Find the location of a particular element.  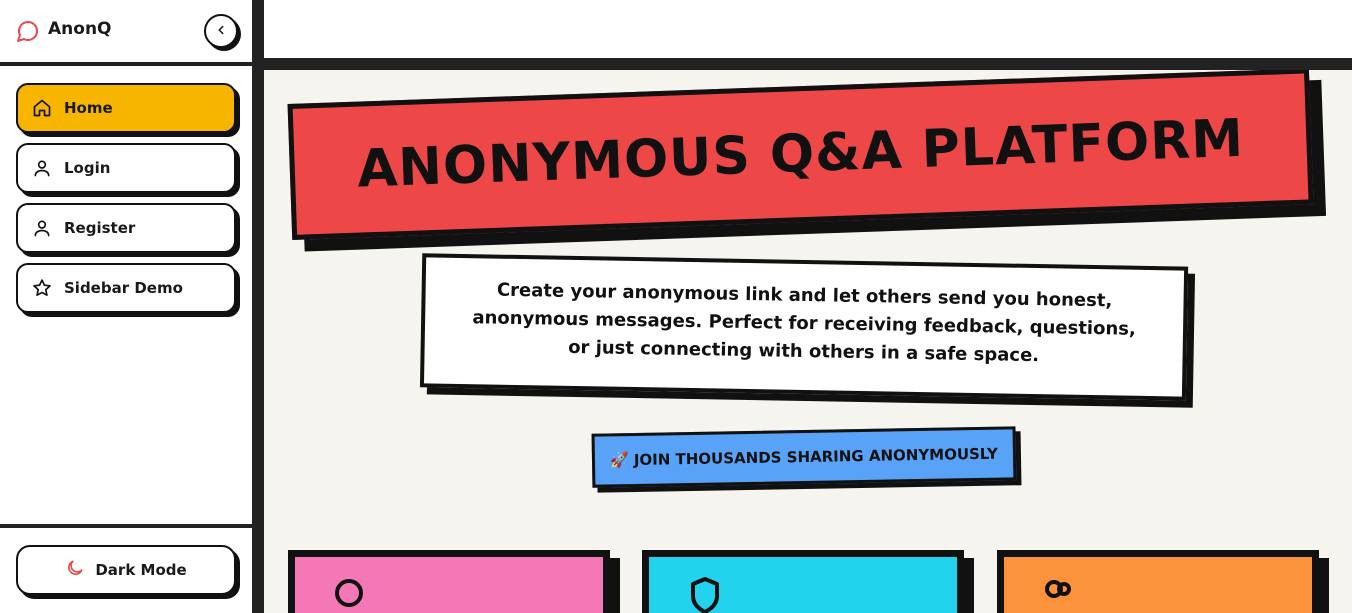

dark-mode-toggle: Dark Mode is located at coordinates (126, 570).